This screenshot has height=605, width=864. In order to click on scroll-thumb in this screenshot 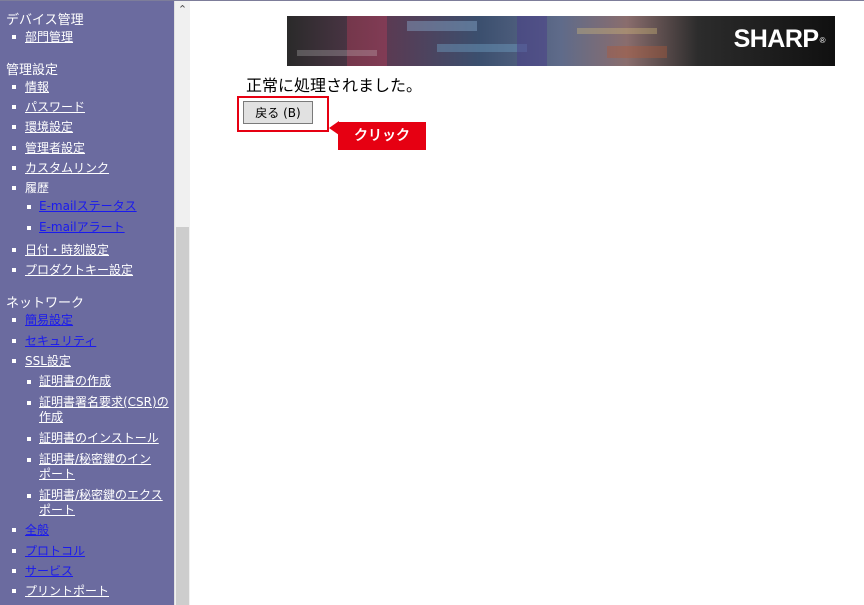, I will do `click(182, 416)`.